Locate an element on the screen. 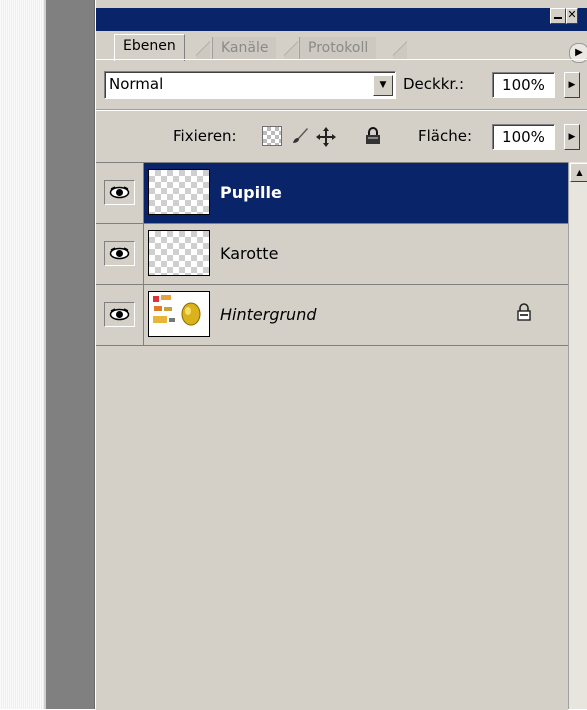 The height and width of the screenshot is (710, 587). lock-transparency-icon is located at coordinates (272, 136).